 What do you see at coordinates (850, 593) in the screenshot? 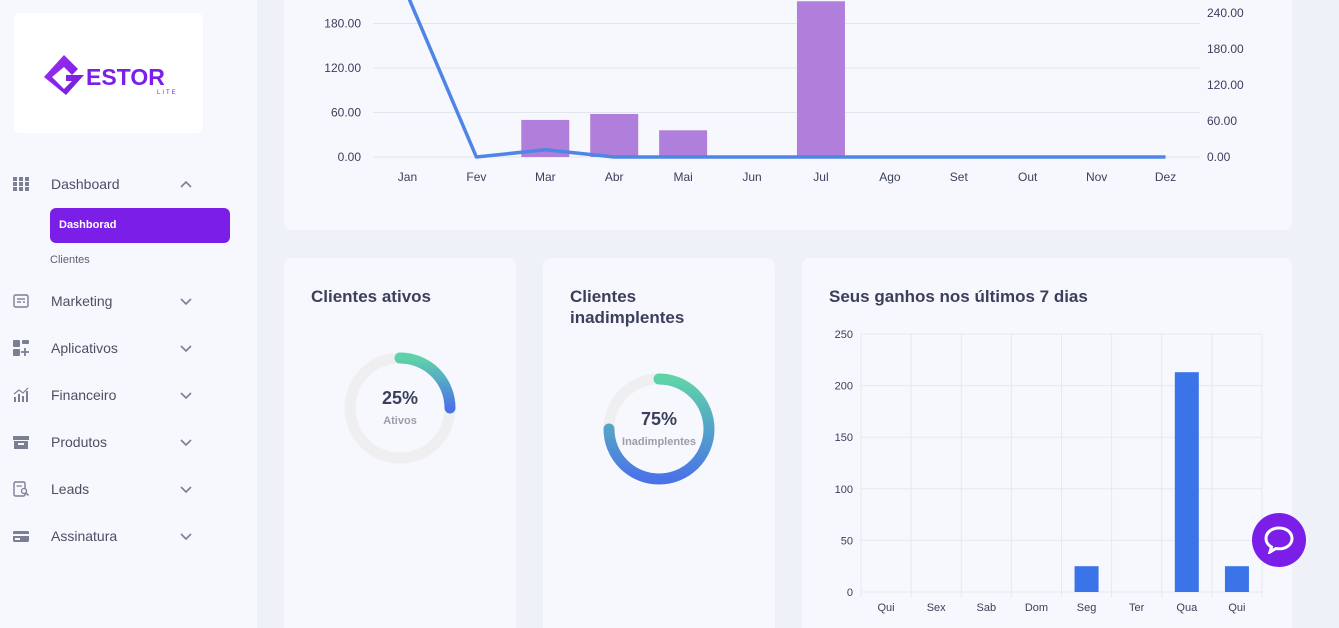
I see `y-tick: 0` at bounding box center [850, 593].